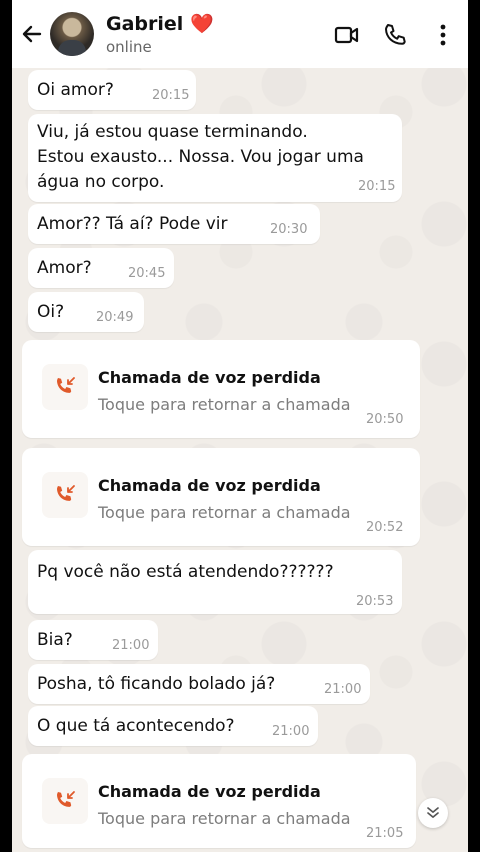  I want to click on chevron-double-down-icon, so click(433, 812).